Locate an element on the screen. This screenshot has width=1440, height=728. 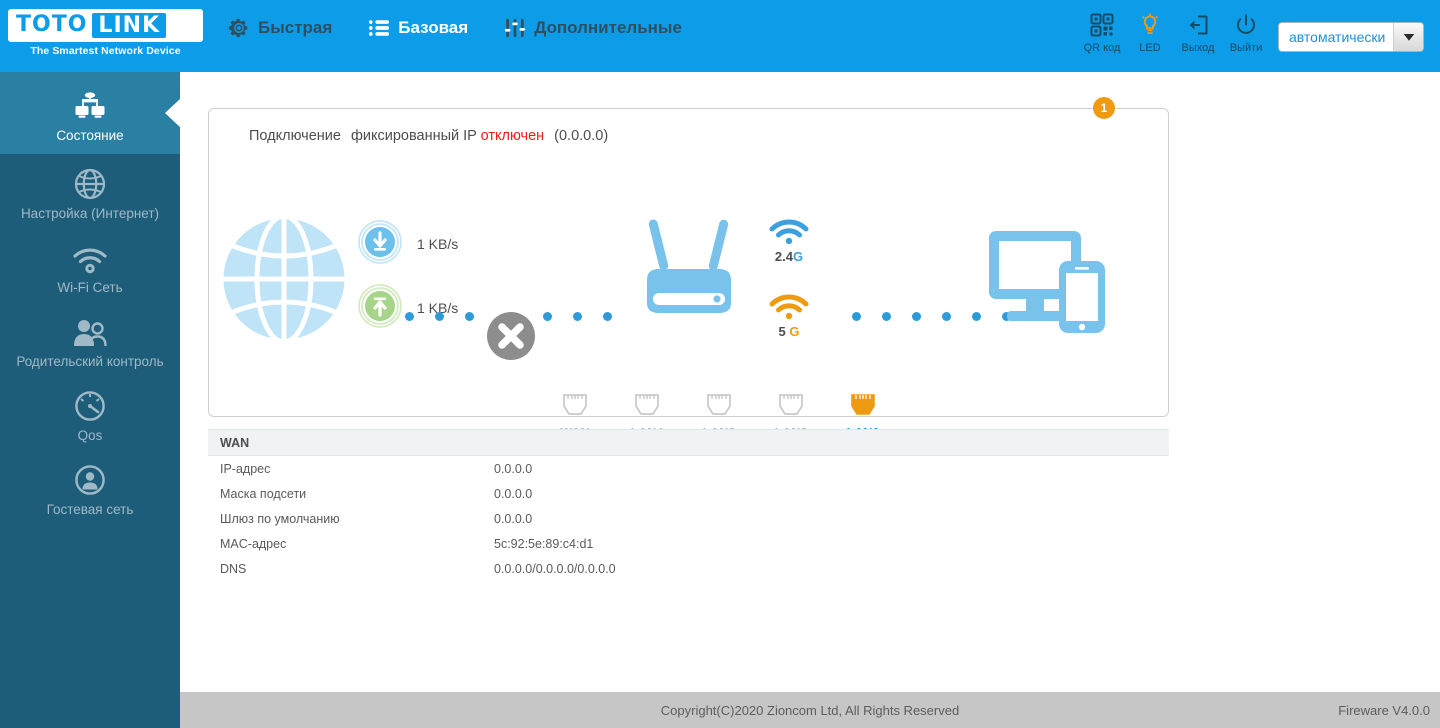
sidebar-item-wifi: Wi-Fi Сеть is located at coordinates (90, 265).